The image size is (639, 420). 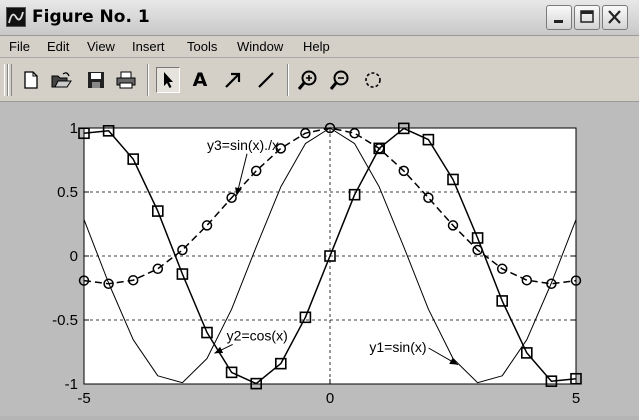 What do you see at coordinates (243, 145) in the screenshot?
I see `annotation-label: y3=sin(x)./x` at bounding box center [243, 145].